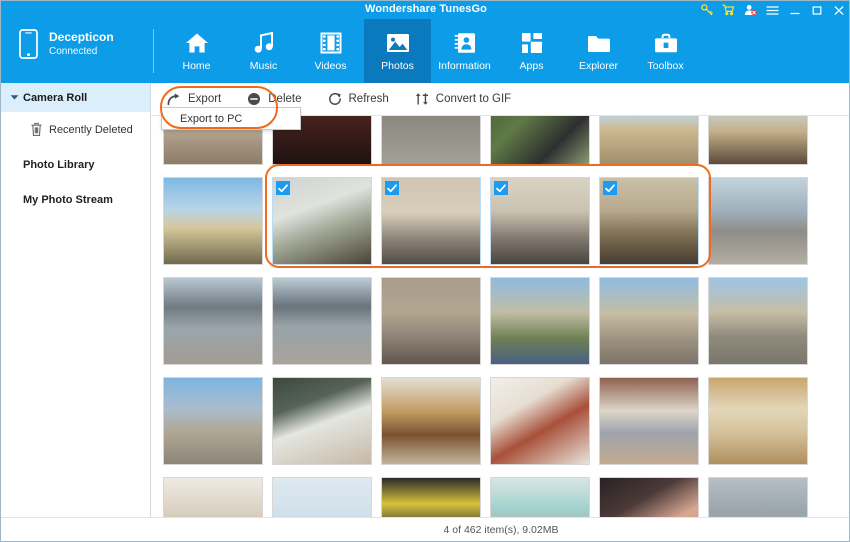 The height and width of the screenshot is (542, 850). I want to click on convert-label: Convert to GIF, so click(473, 99).